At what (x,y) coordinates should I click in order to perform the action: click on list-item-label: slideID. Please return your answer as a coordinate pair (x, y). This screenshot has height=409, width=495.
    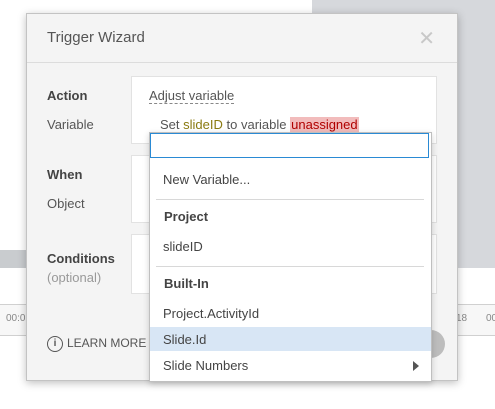
    Looking at the image, I should click on (183, 246).